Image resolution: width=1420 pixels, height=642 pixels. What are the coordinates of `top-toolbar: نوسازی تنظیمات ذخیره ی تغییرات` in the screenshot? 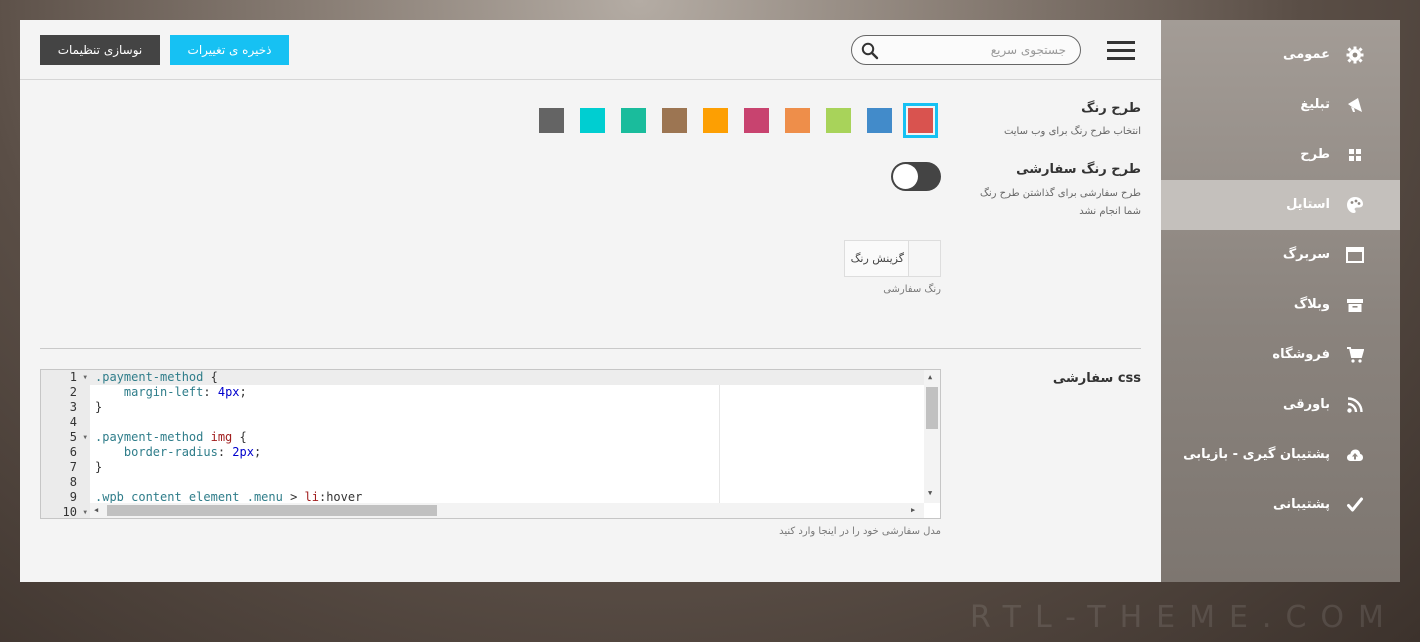 It's located at (590, 50).